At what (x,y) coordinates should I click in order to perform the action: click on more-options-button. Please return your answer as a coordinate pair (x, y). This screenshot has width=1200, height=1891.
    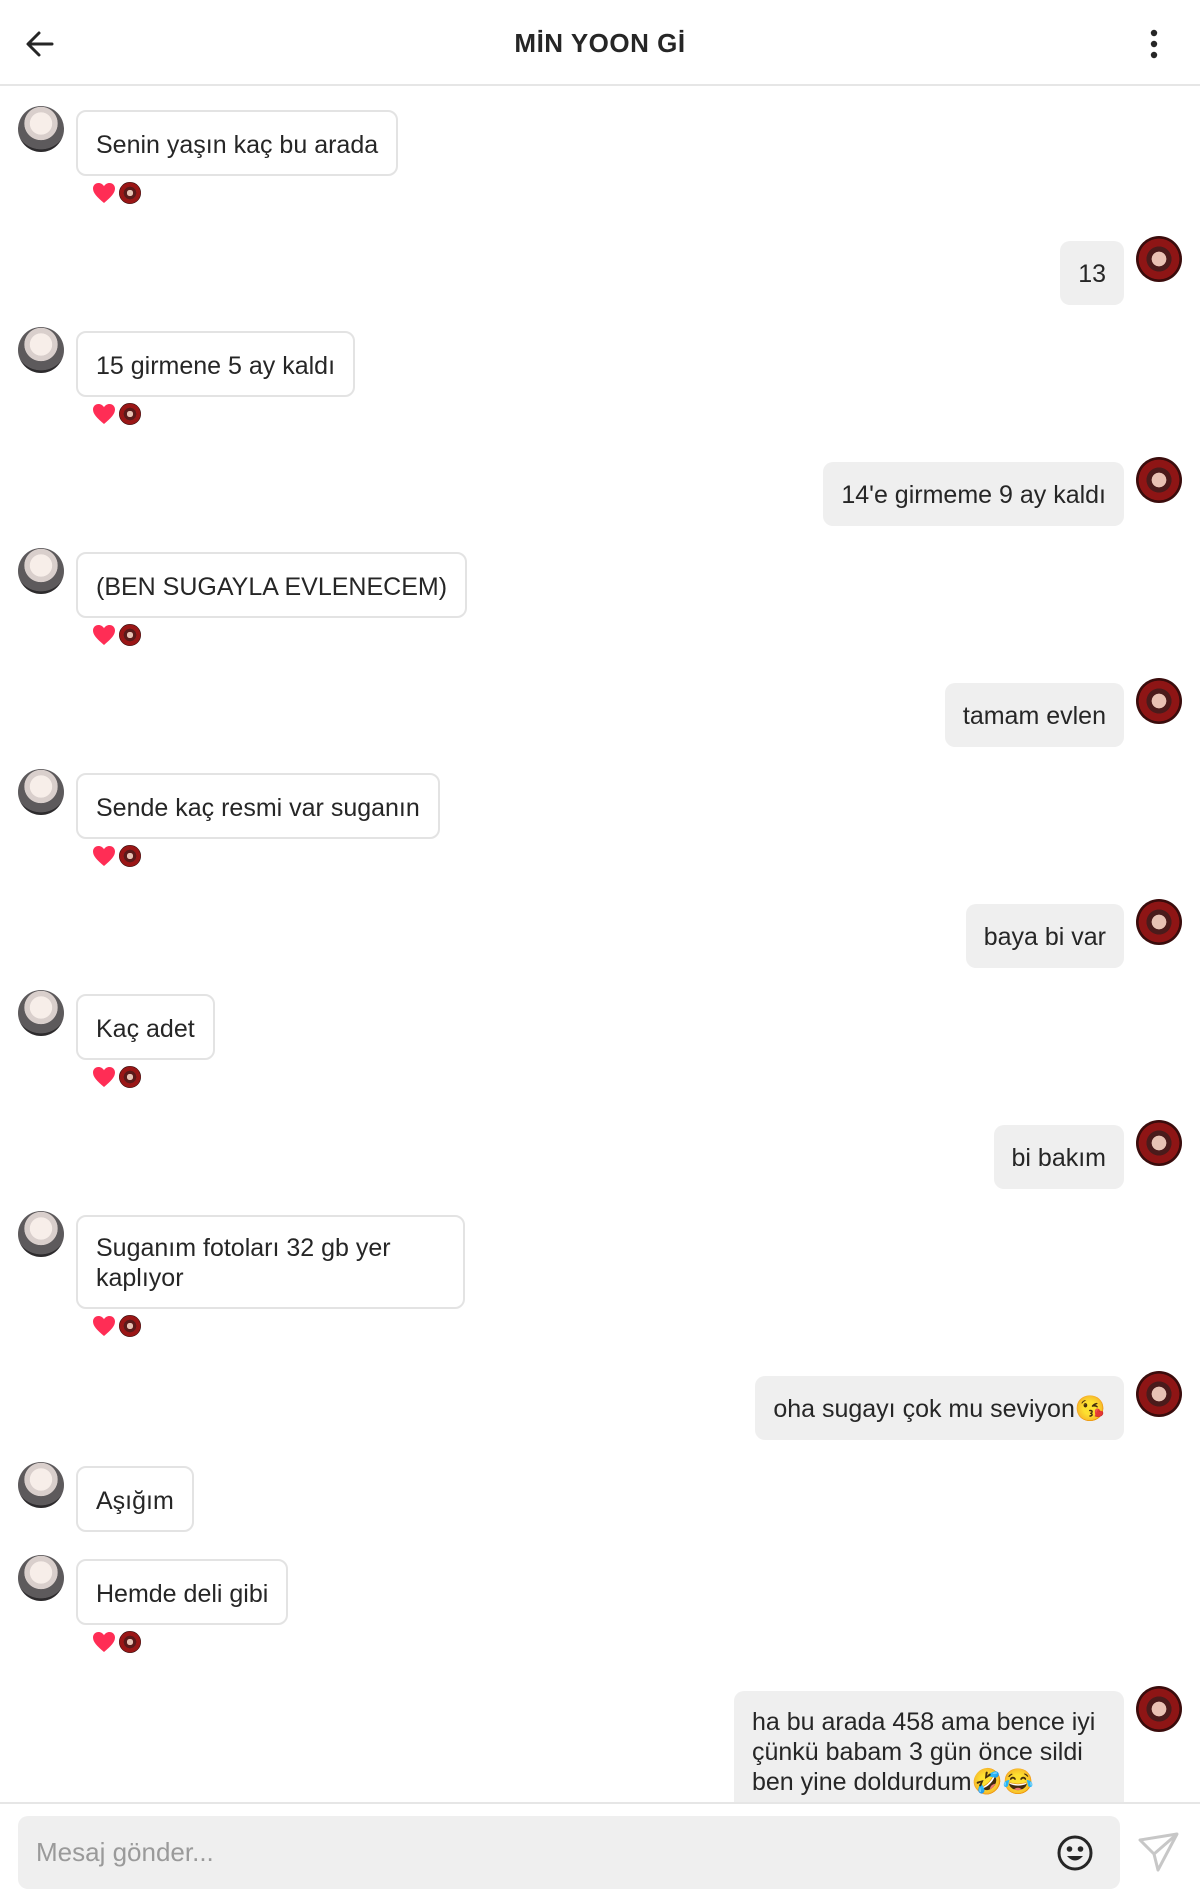
    Looking at the image, I should click on (1154, 44).